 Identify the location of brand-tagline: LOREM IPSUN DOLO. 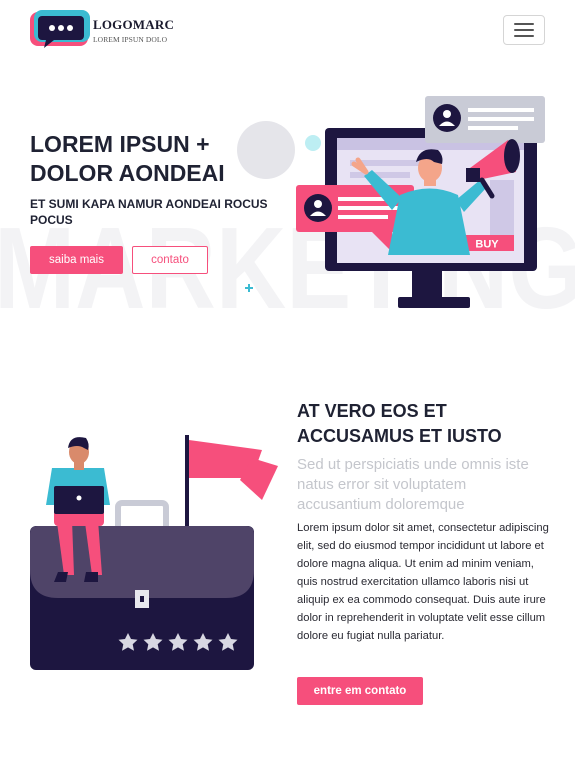
(130, 39).